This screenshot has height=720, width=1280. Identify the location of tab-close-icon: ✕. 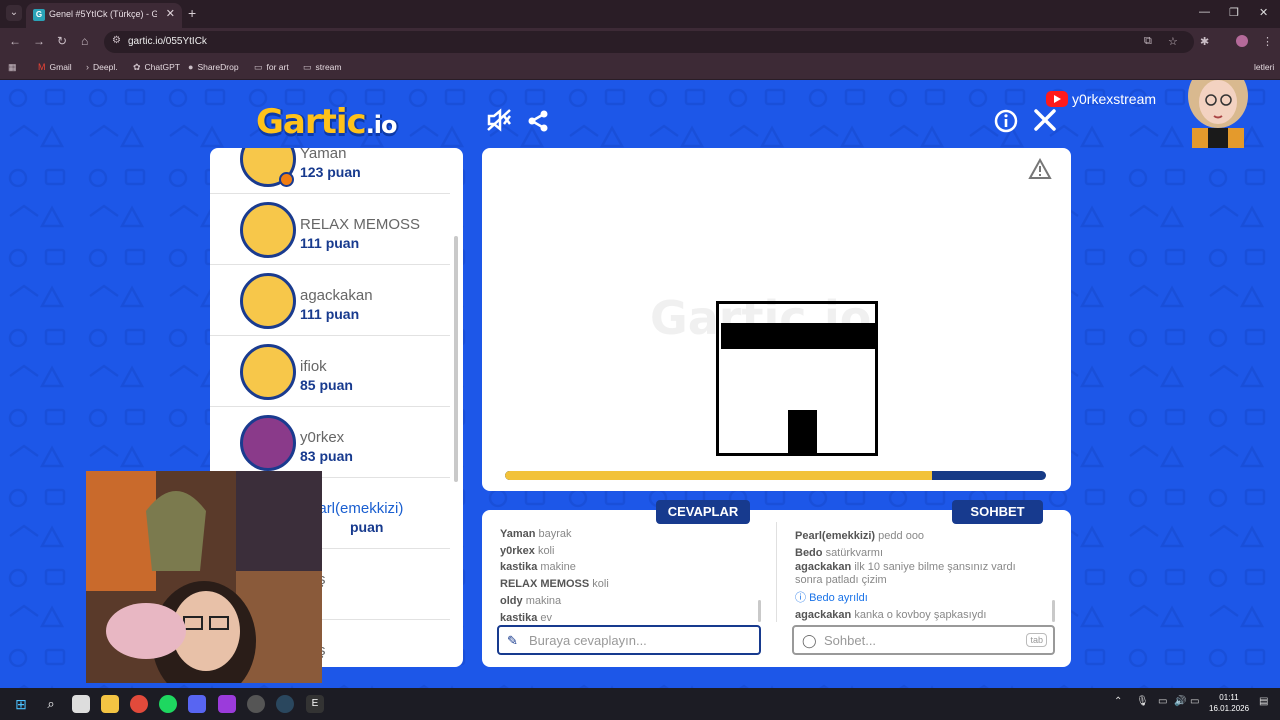
(170, 13).